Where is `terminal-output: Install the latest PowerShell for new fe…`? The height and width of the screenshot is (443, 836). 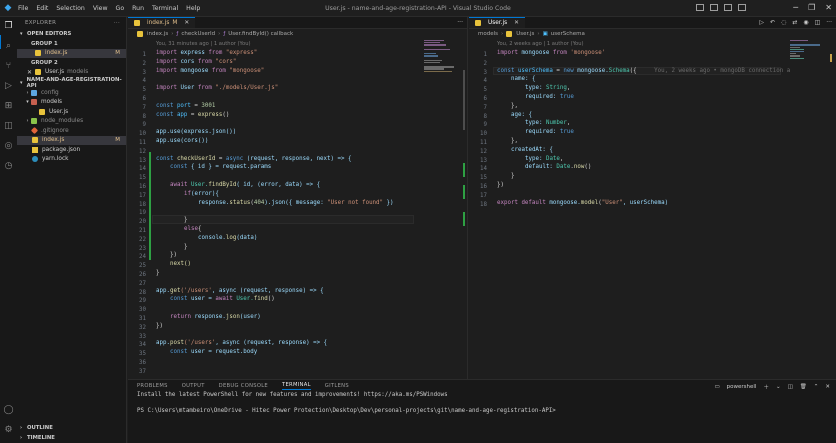
terminal-output: Install the latest PowerShell for new fe… is located at coordinates (482, 404).